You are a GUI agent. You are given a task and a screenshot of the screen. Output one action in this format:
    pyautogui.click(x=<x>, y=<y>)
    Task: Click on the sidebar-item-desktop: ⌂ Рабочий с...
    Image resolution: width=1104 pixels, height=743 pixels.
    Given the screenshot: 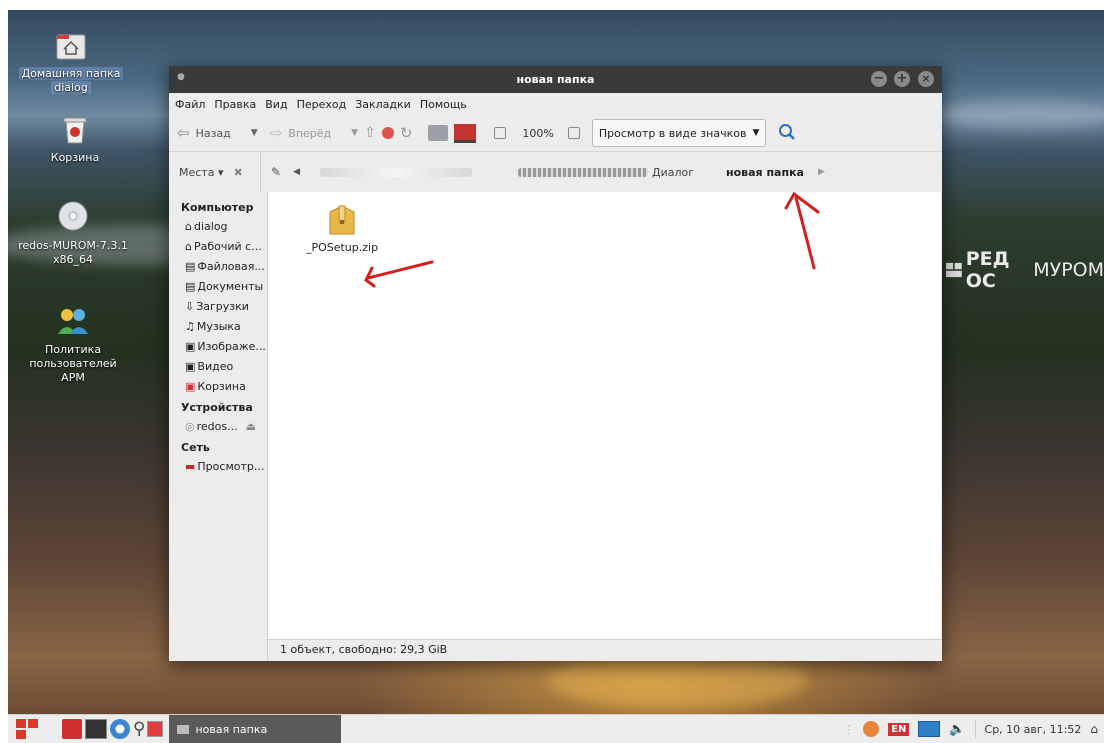 What is the action you would take?
    pyautogui.click(x=218, y=247)
    